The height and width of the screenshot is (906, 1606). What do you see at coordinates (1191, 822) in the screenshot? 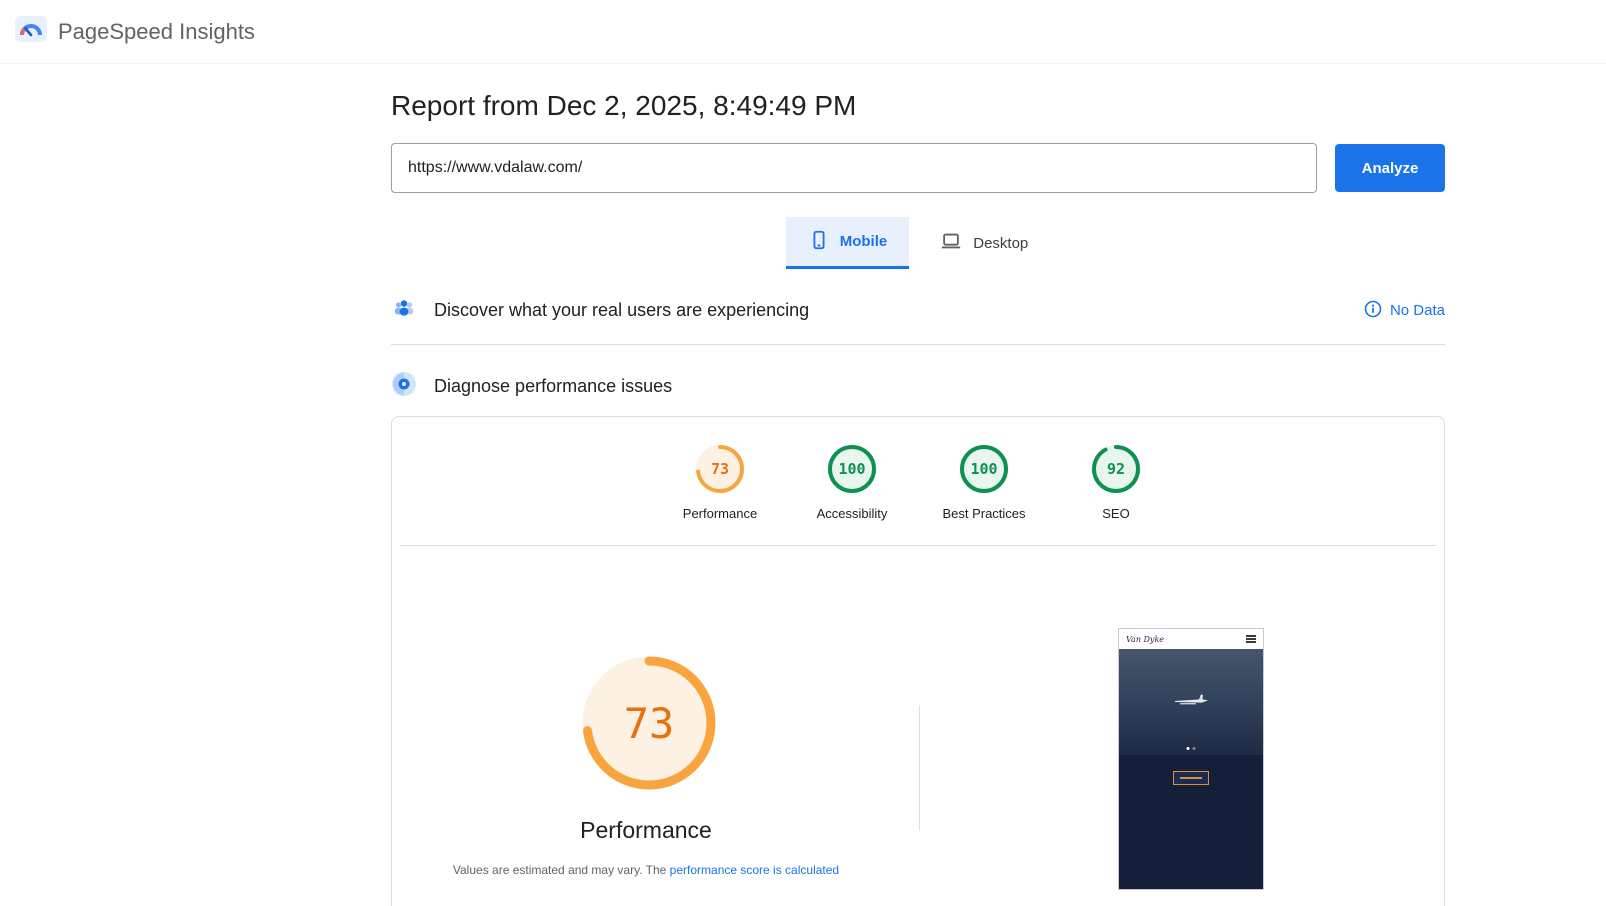
I see `thumb-page-body` at bounding box center [1191, 822].